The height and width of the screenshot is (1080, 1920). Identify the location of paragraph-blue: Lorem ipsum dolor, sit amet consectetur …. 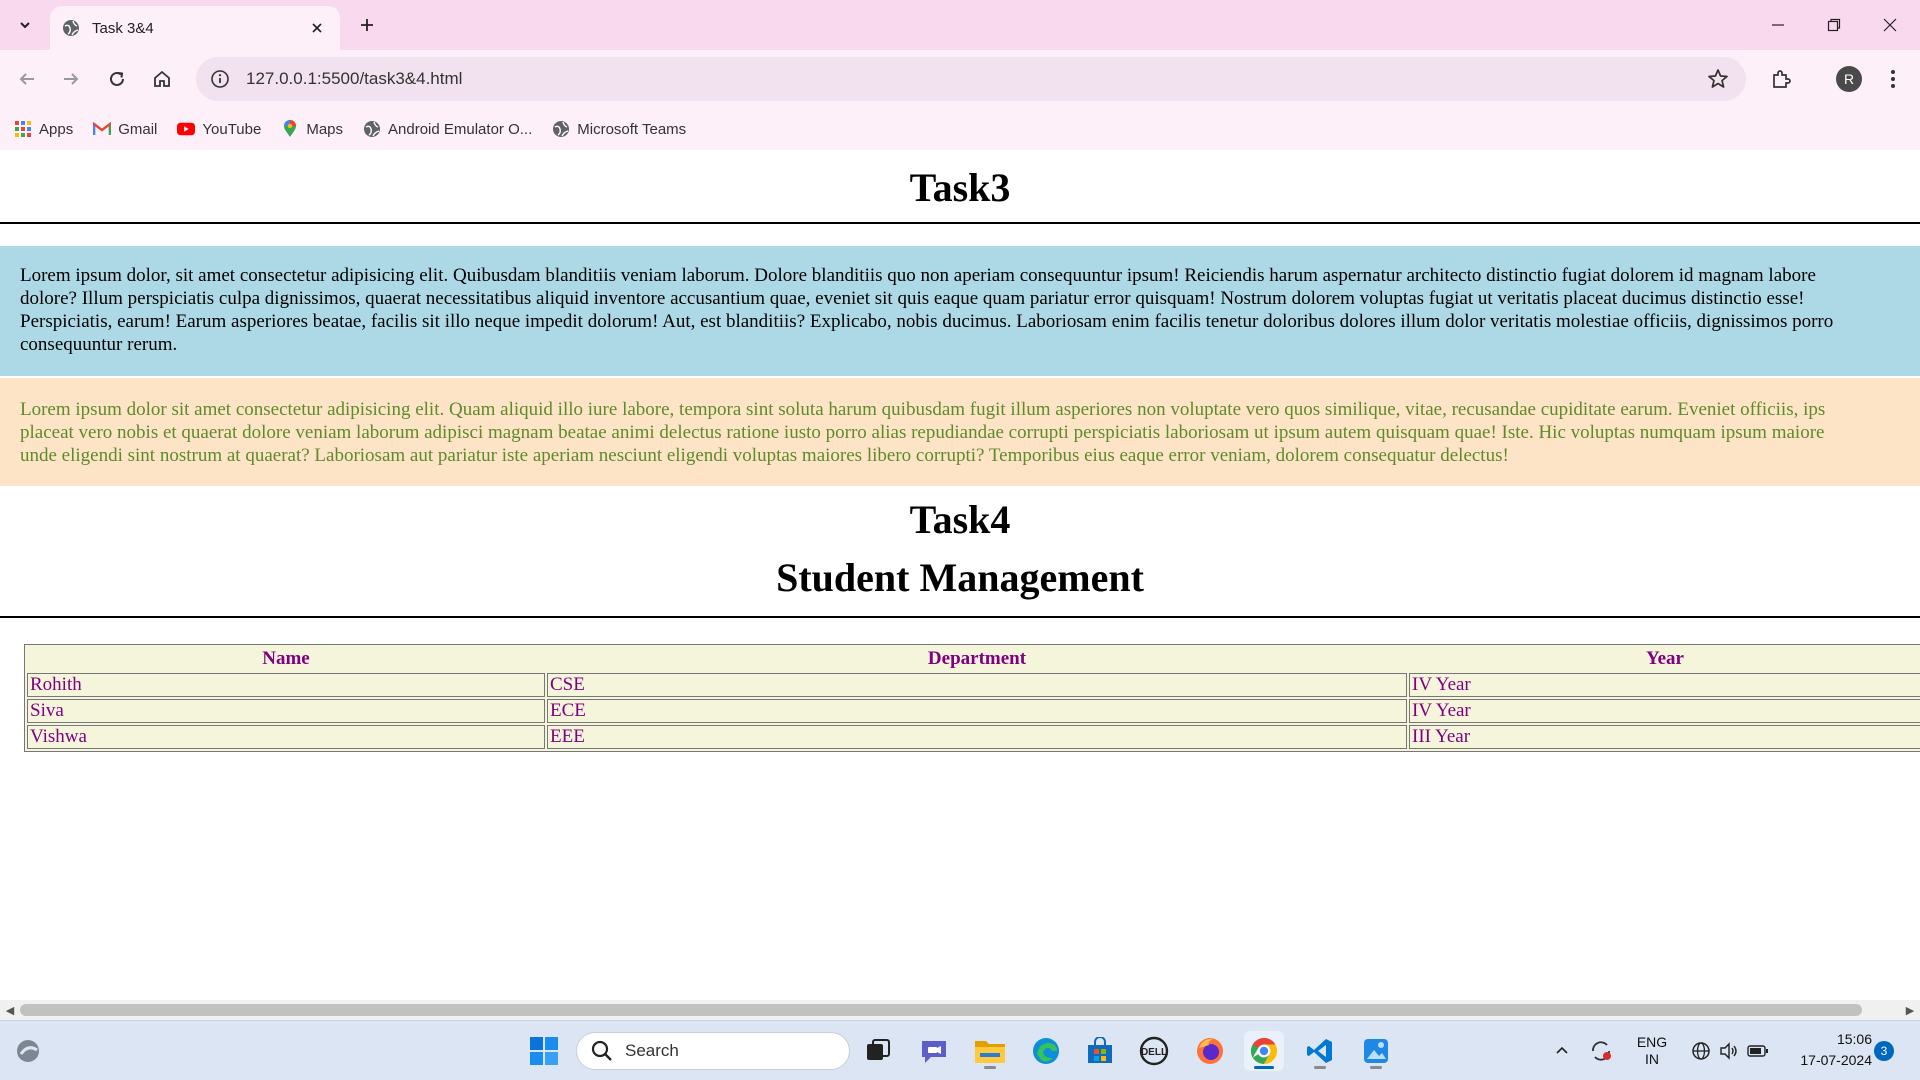
(960, 311).